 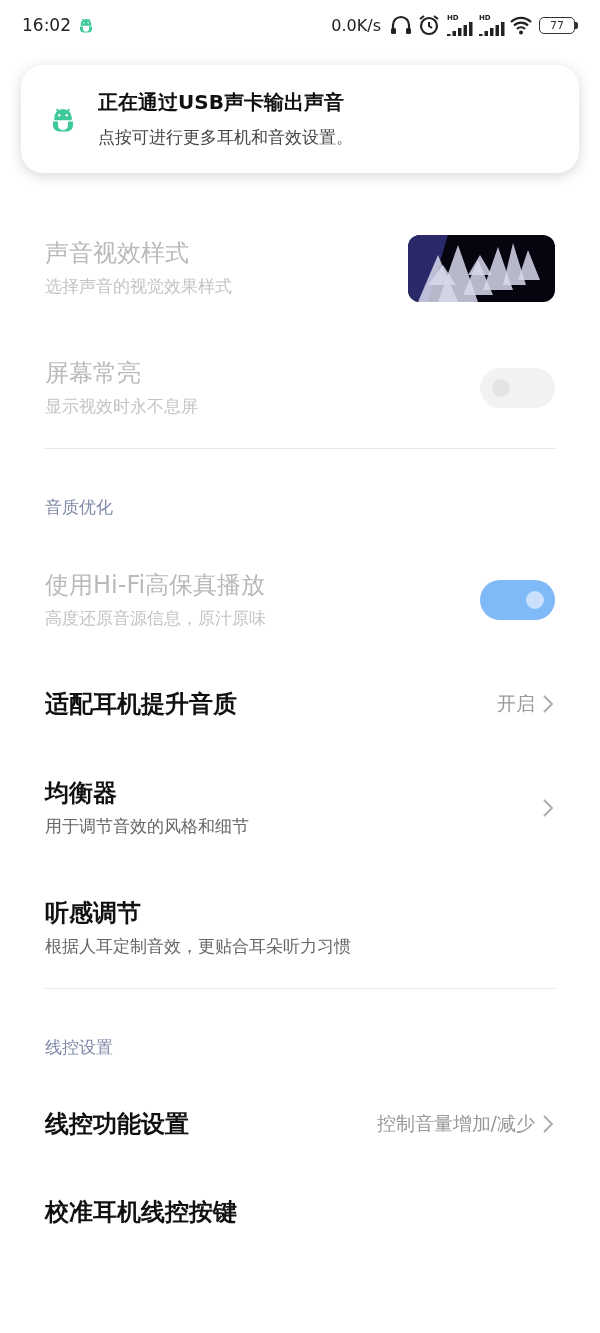 I want to click on setting-title: 均衡器, so click(x=293, y=793).